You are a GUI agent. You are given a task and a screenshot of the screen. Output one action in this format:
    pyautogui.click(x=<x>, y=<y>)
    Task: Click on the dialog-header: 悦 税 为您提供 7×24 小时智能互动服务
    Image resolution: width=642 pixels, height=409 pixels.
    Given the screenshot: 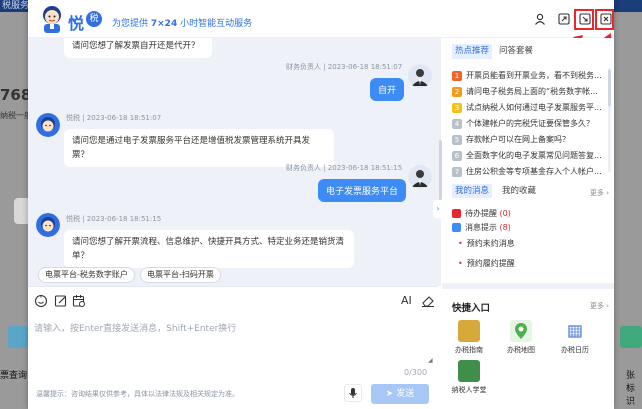 What is the action you would take?
    pyautogui.click(x=321, y=19)
    